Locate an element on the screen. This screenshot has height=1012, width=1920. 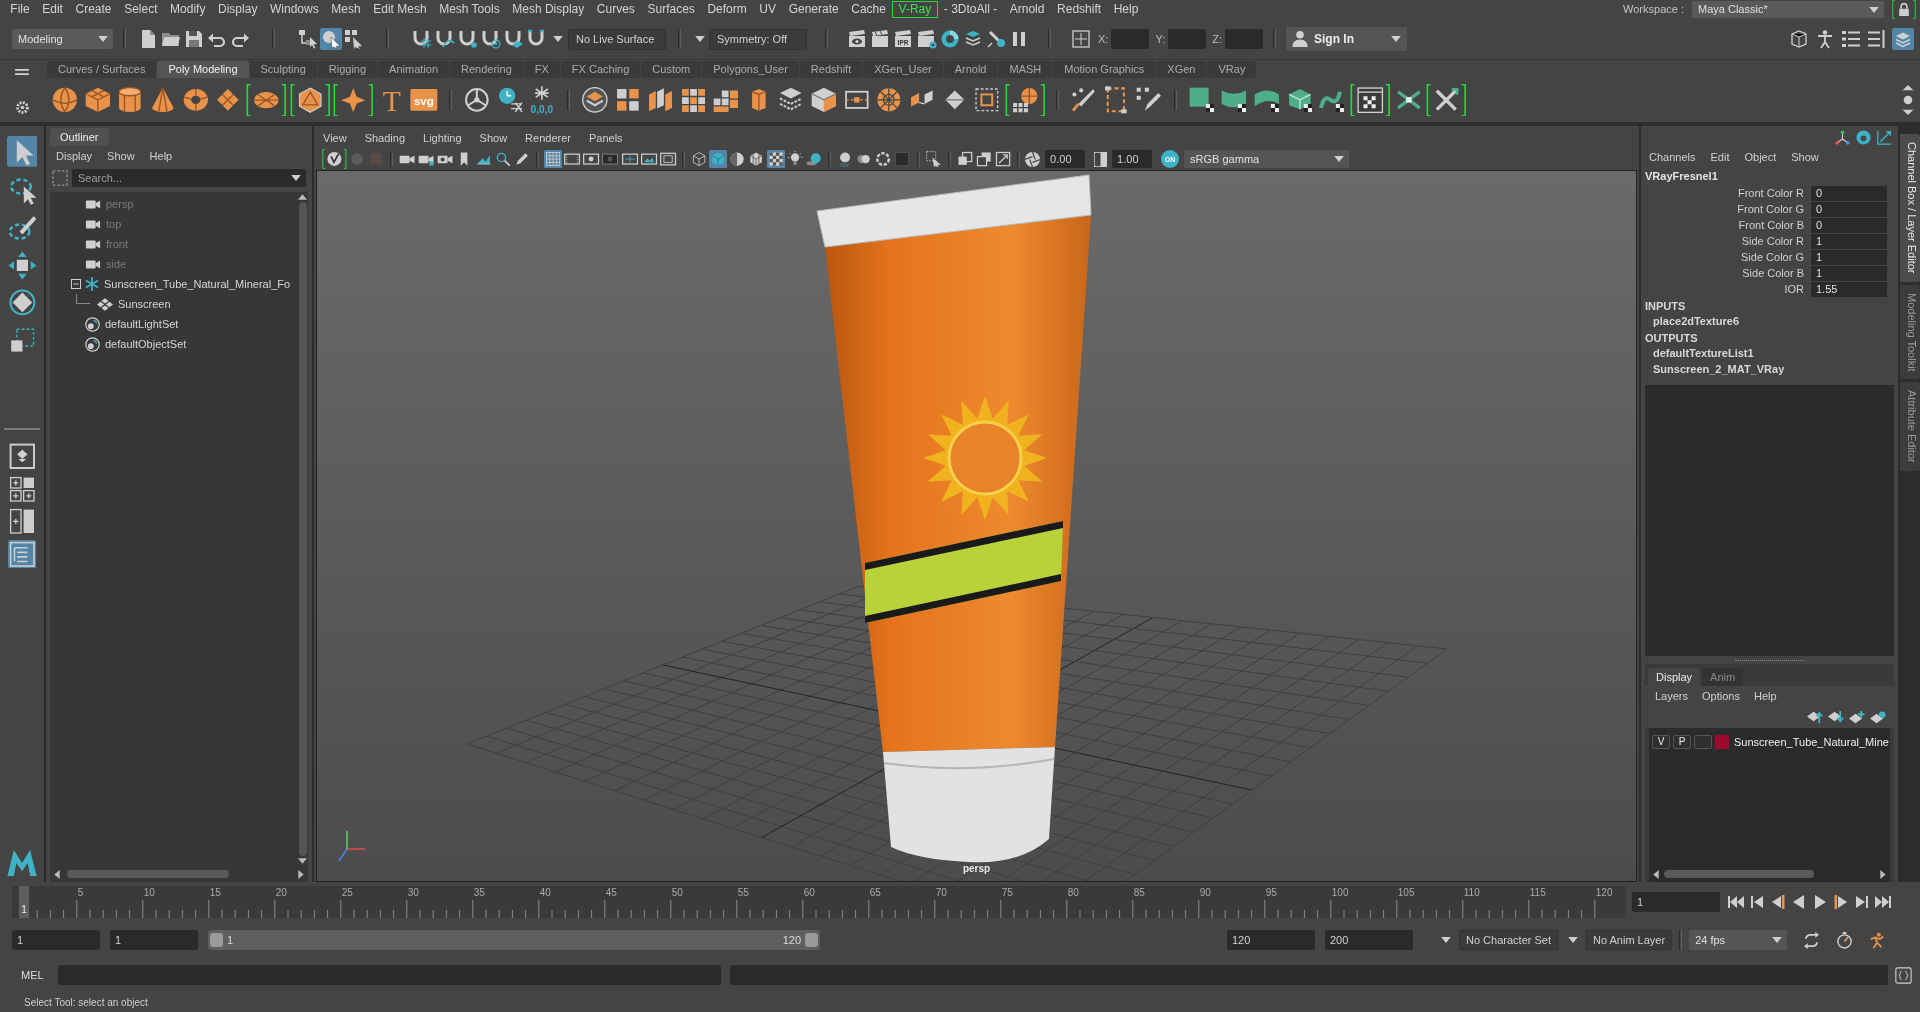
character-set-button: No Character Set is located at coordinates (1508, 940).